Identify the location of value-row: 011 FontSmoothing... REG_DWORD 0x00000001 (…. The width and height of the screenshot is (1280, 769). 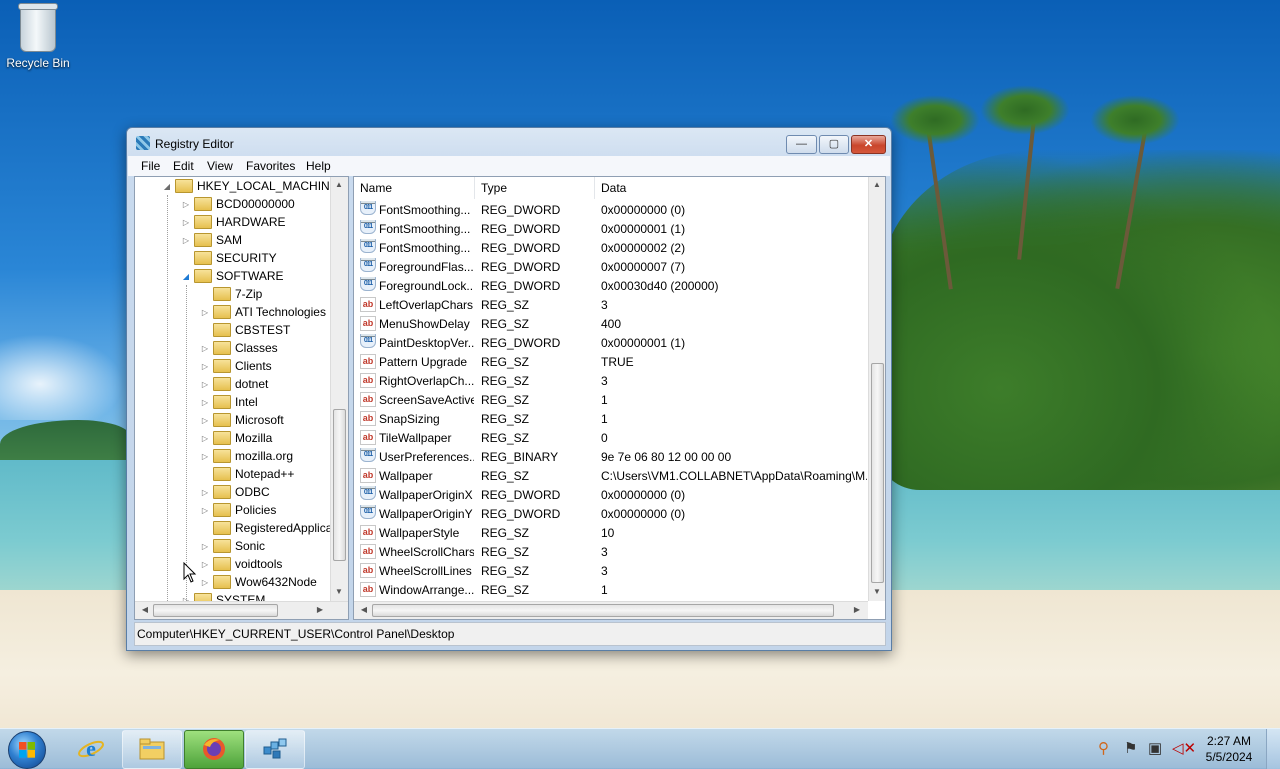
(612, 229).